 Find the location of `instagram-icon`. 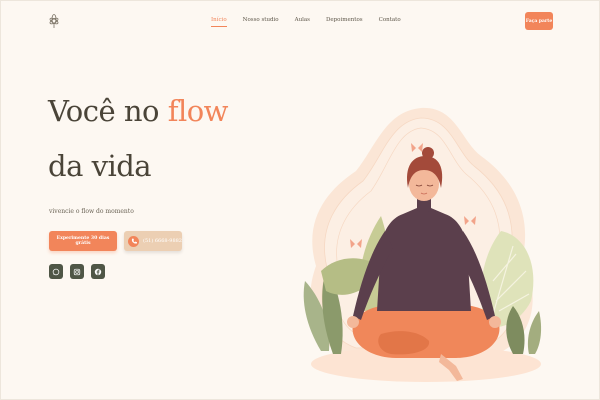

instagram-icon is located at coordinates (77, 271).